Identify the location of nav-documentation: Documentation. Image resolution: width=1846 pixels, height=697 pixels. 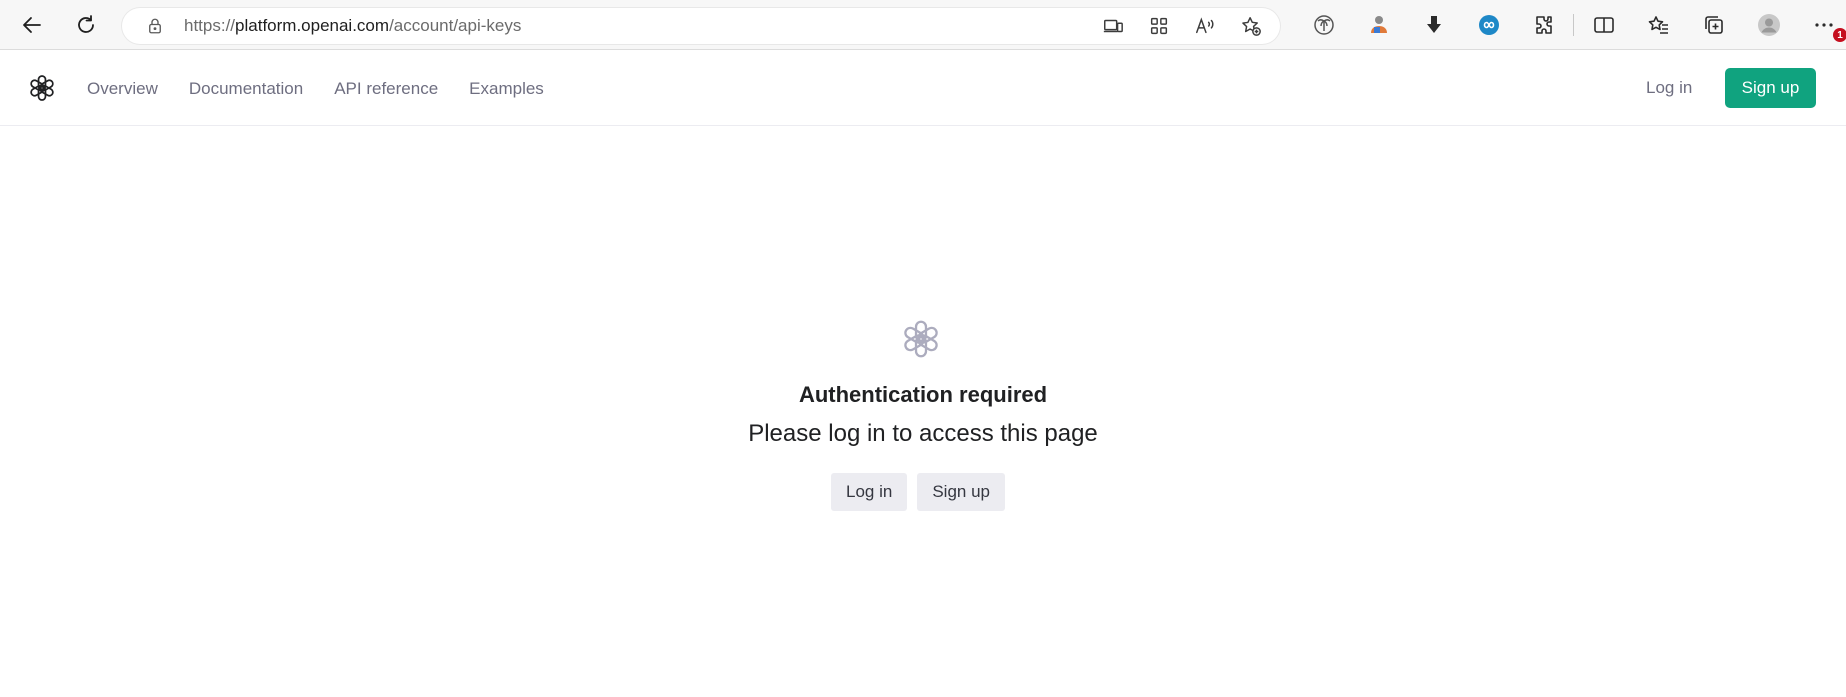
(246, 89).